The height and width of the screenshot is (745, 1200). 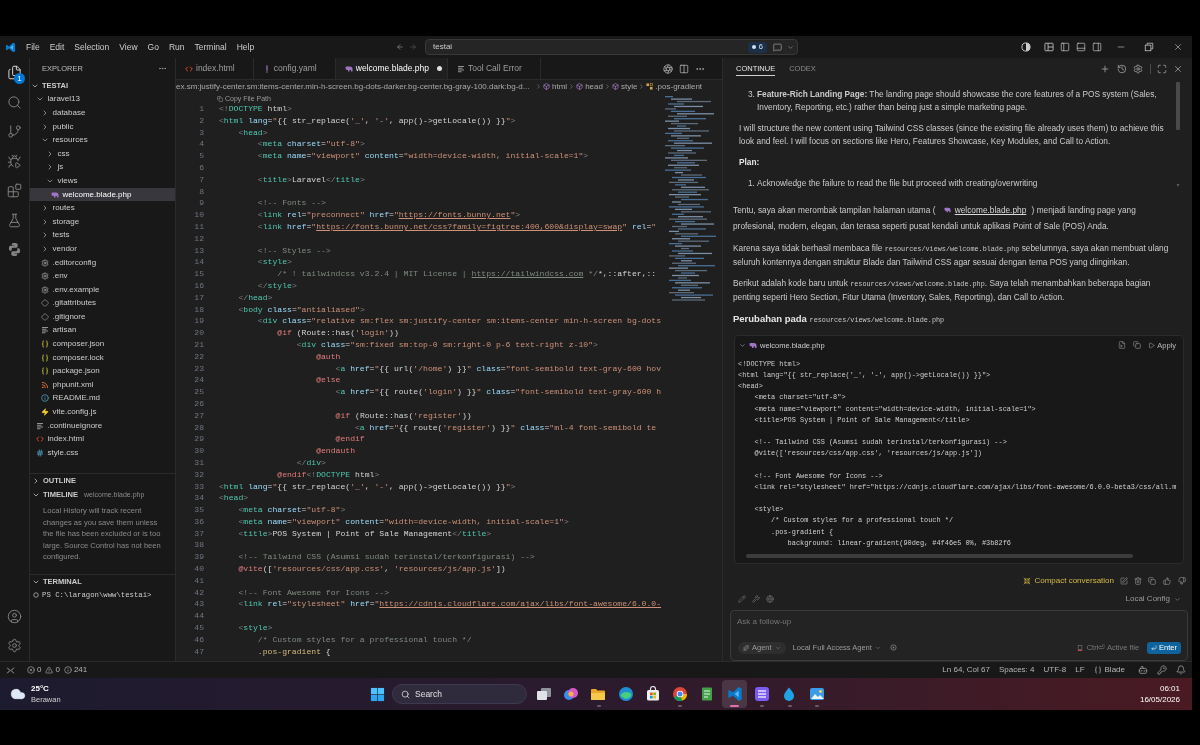 What do you see at coordinates (668, 68) in the screenshot?
I see `aperture-icon` at bounding box center [668, 68].